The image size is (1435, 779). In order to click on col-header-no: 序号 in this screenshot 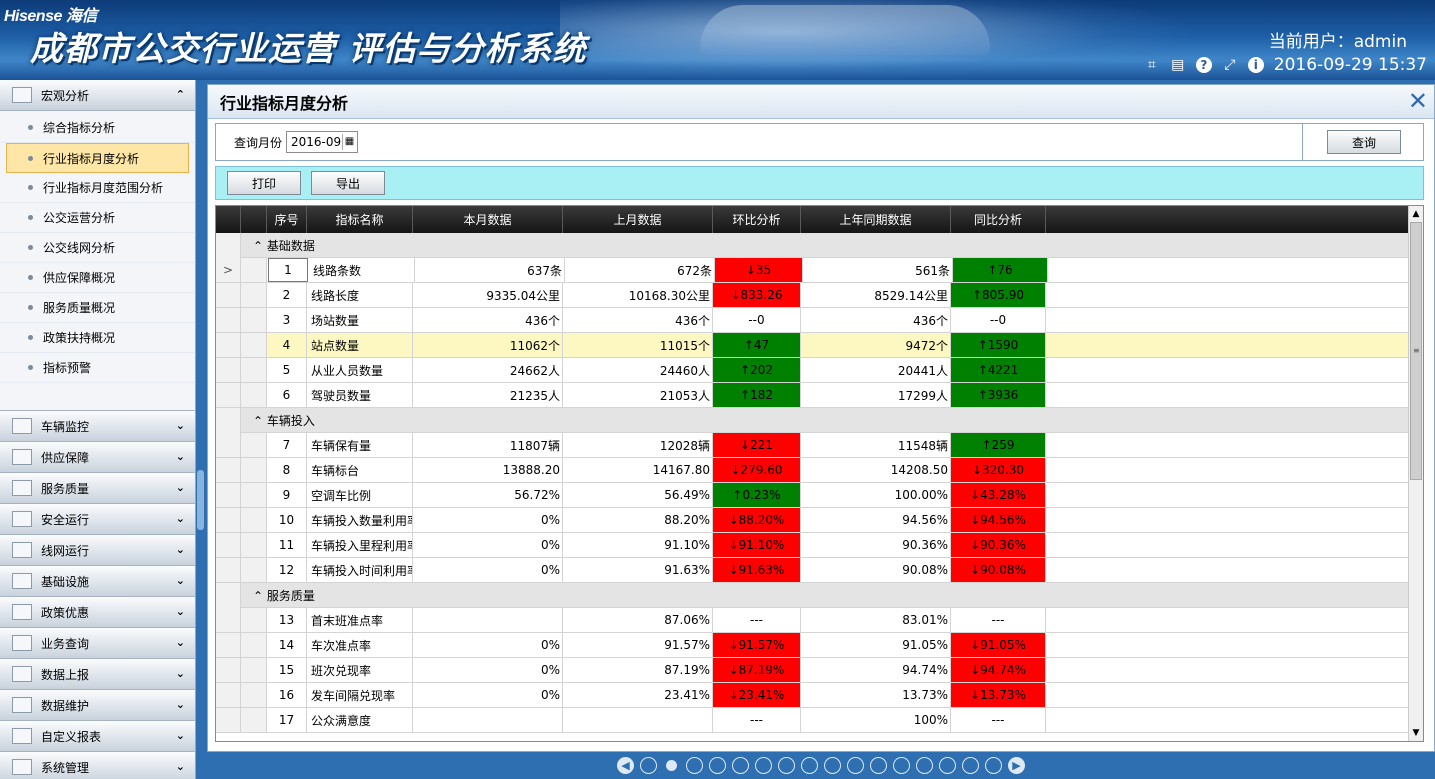, I will do `click(287, 219)`.